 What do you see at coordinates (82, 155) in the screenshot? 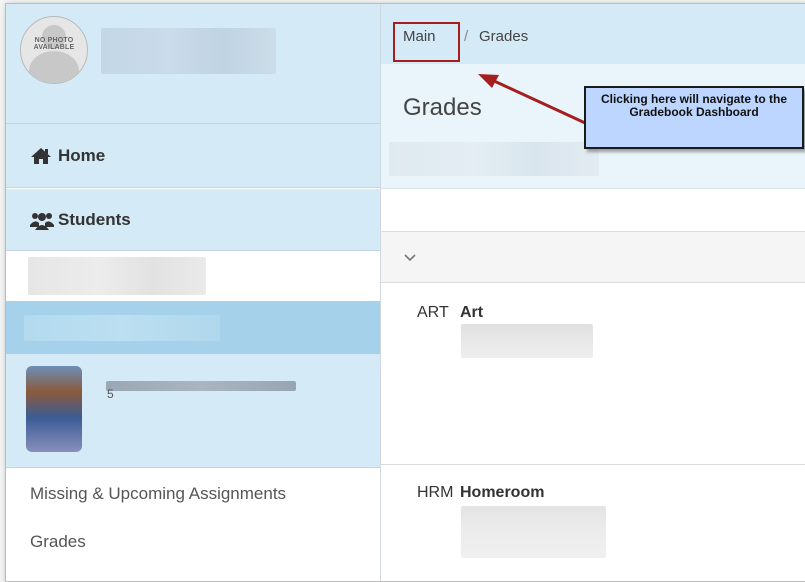
I see `nav-home-label: Home` at bounding box center [82, 155].